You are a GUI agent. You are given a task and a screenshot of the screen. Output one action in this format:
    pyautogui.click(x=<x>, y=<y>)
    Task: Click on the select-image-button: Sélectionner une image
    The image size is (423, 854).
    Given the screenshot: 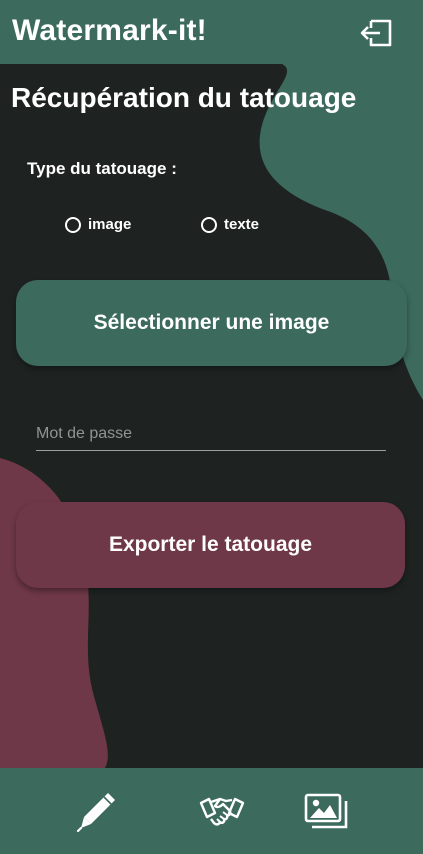 What is the action you would take?
    pyautogui.click(x=211, y=323)
    